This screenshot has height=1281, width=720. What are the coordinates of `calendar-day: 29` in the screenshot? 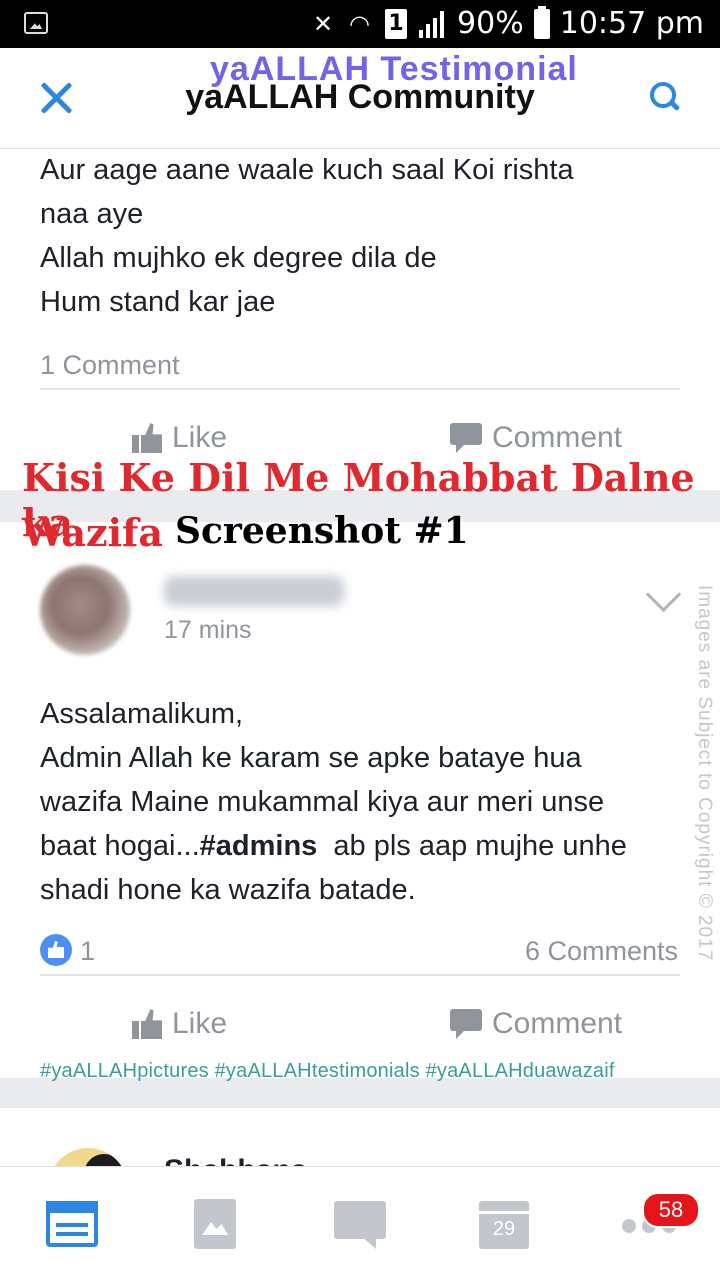 It's located at (504, 1229).